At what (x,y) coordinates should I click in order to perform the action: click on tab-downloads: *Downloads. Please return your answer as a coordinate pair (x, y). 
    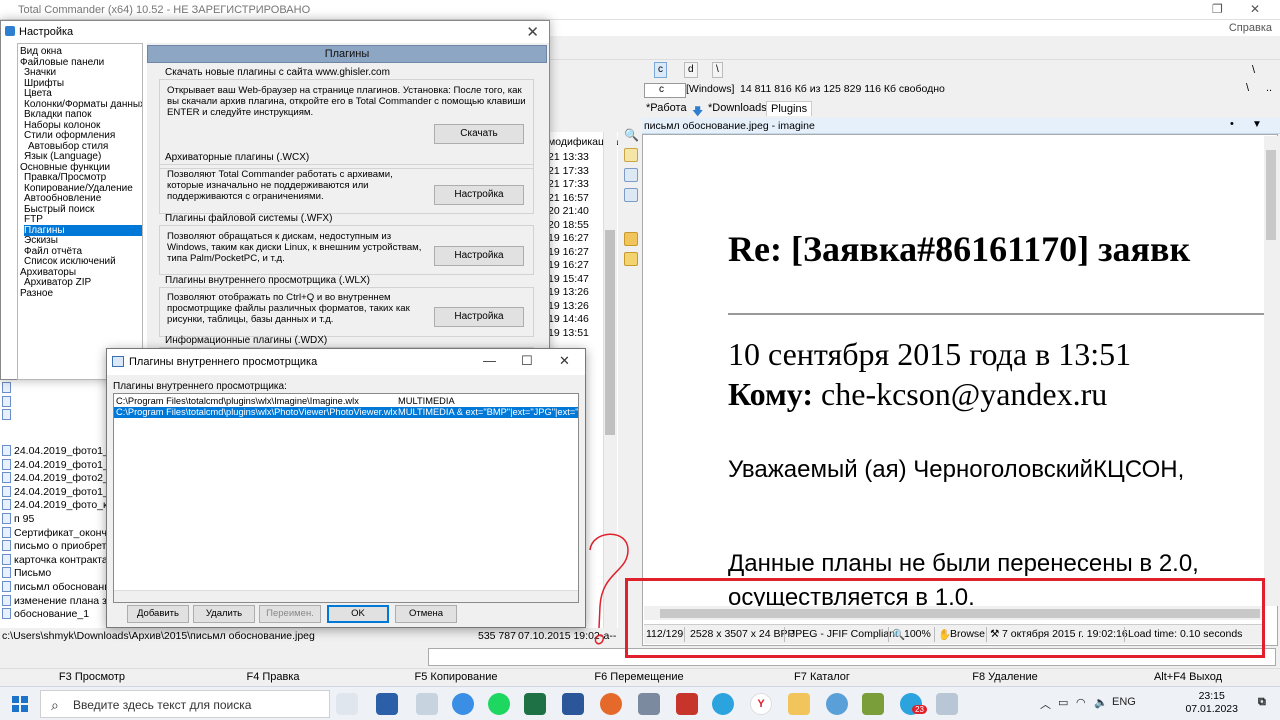
    Looking at the image, I should click on (737, 108).